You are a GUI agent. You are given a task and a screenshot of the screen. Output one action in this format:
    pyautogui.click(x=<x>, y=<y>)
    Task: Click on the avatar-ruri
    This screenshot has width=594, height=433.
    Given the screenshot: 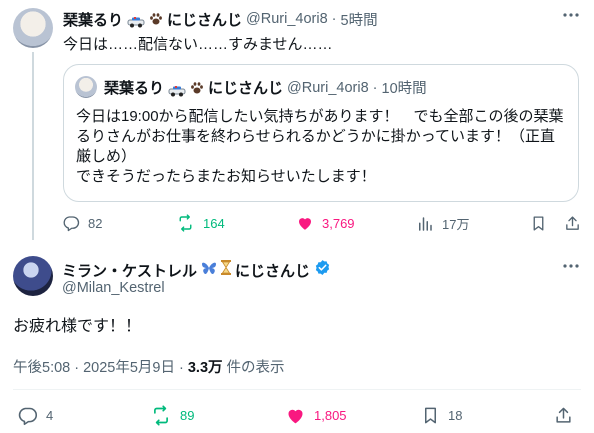 What is the action you would take?
    pyautogui.click(x=33, y=28)
    